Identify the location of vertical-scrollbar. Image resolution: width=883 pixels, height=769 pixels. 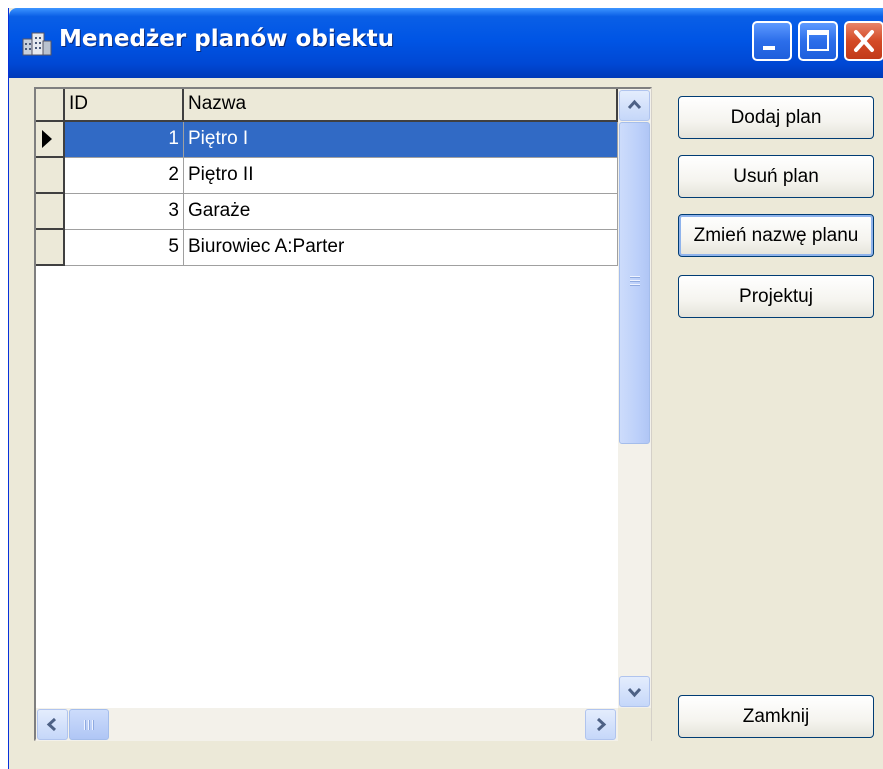
(634, 398).